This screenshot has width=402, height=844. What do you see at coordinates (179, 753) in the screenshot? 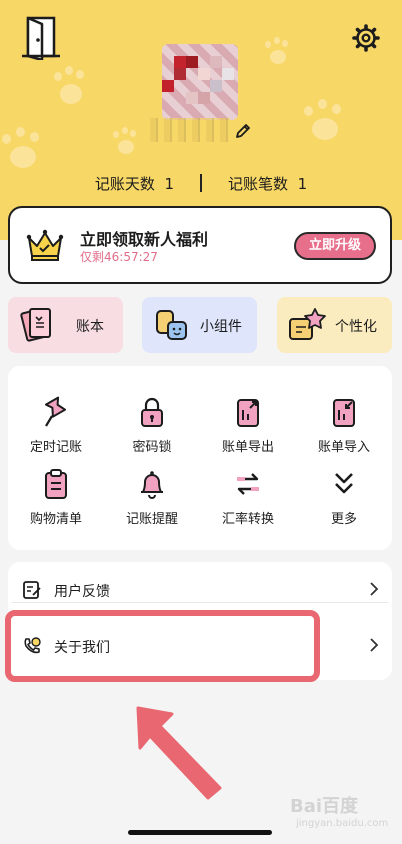
I see `annotation-arrow-icon` at bounding box center [179, 753].